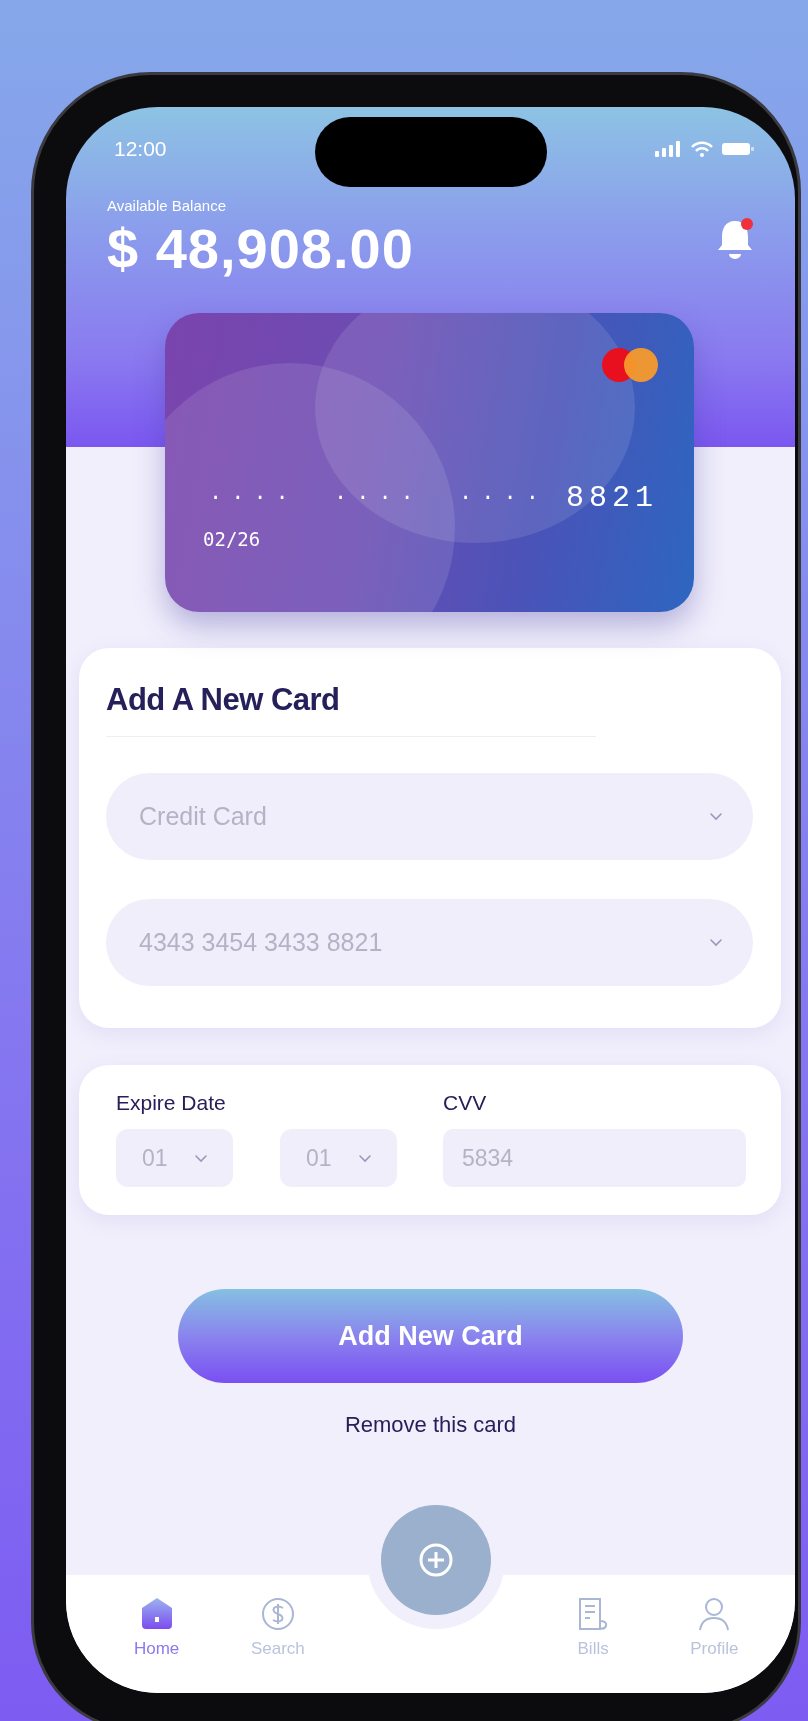  What do you see at coordinates (430, 1336) in the screenshot?
I see `add-card-button: Add New Card` at bounding box center [430, 1336].